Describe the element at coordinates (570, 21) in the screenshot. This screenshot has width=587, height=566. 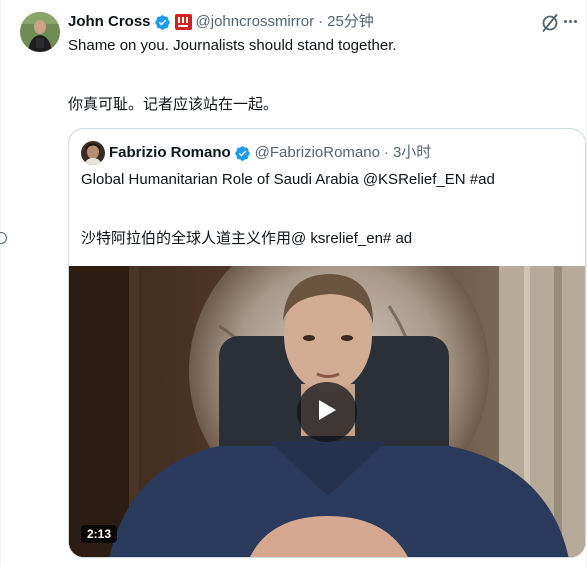
I see `more-options-icon` at that location.